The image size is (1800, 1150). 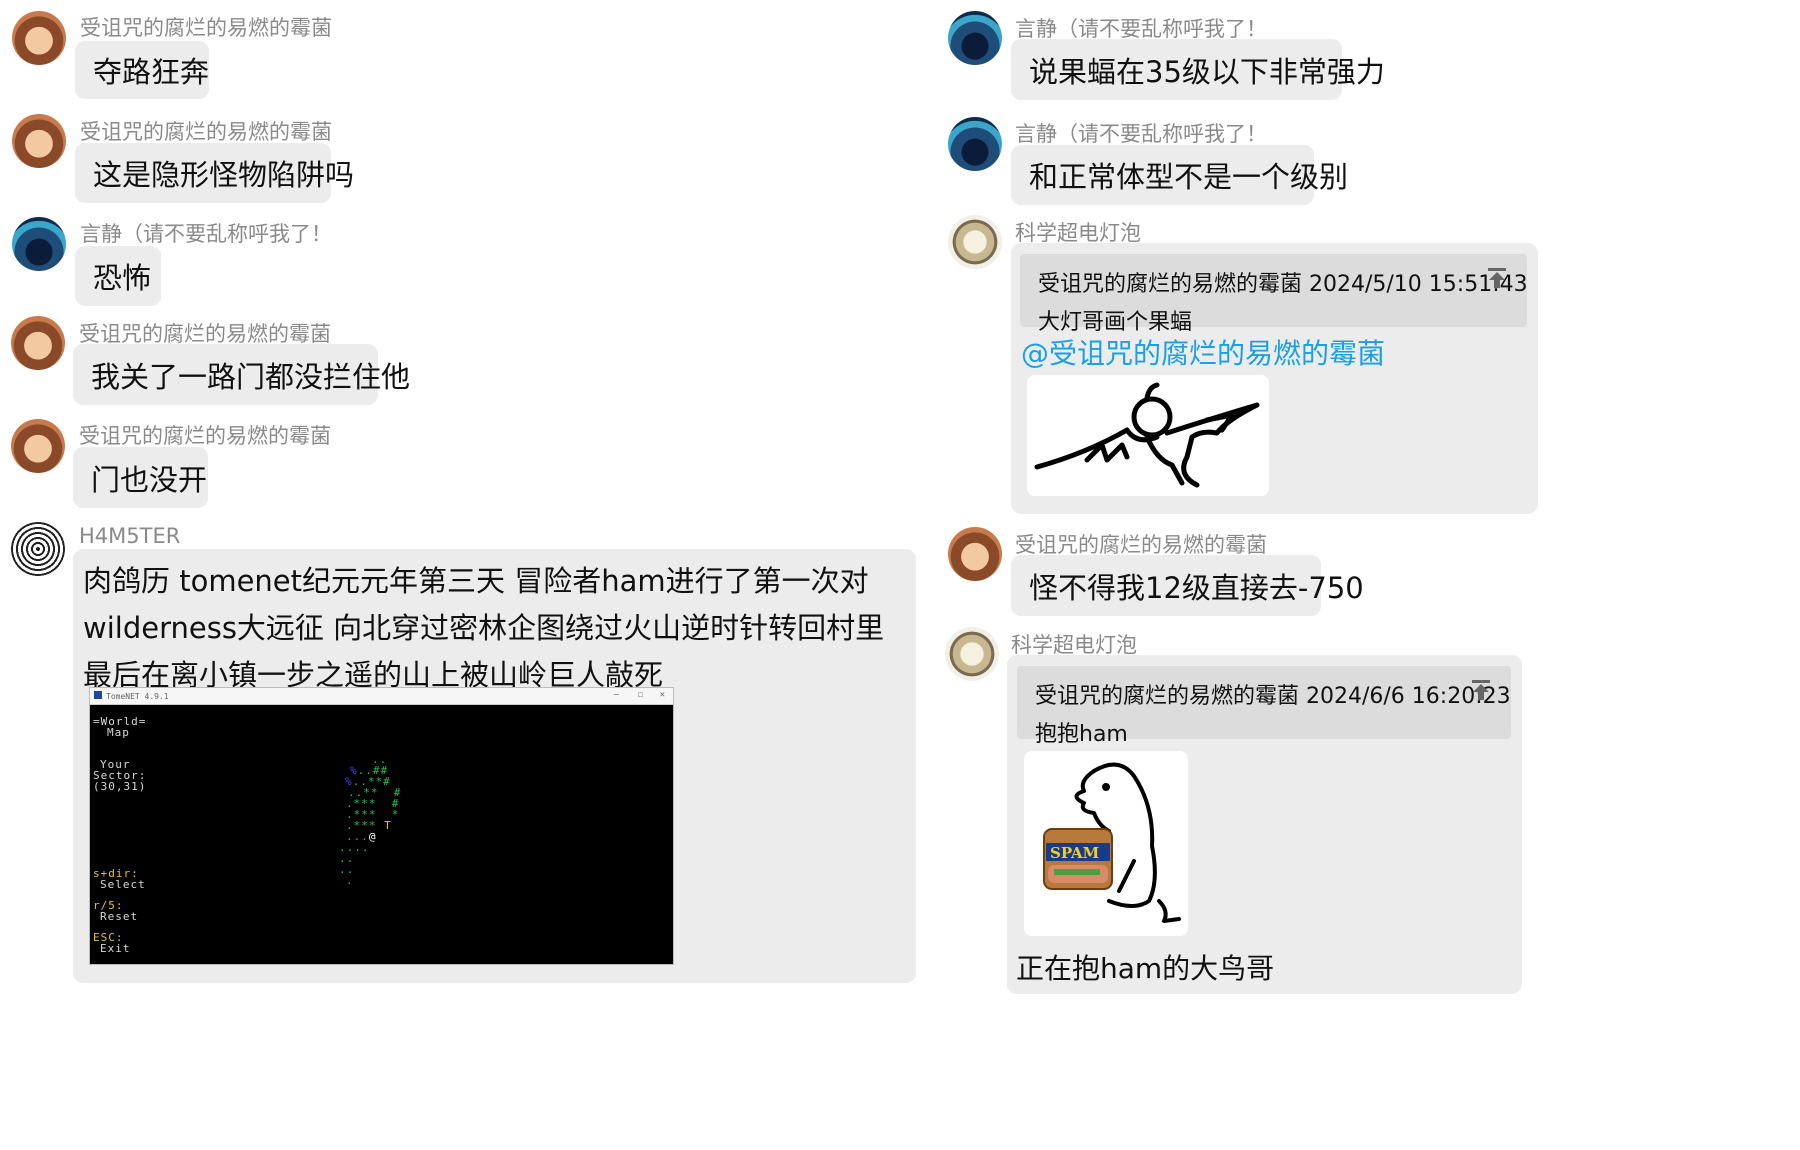 I want to click on exit-label: Exit, so click(x=115, y=948).